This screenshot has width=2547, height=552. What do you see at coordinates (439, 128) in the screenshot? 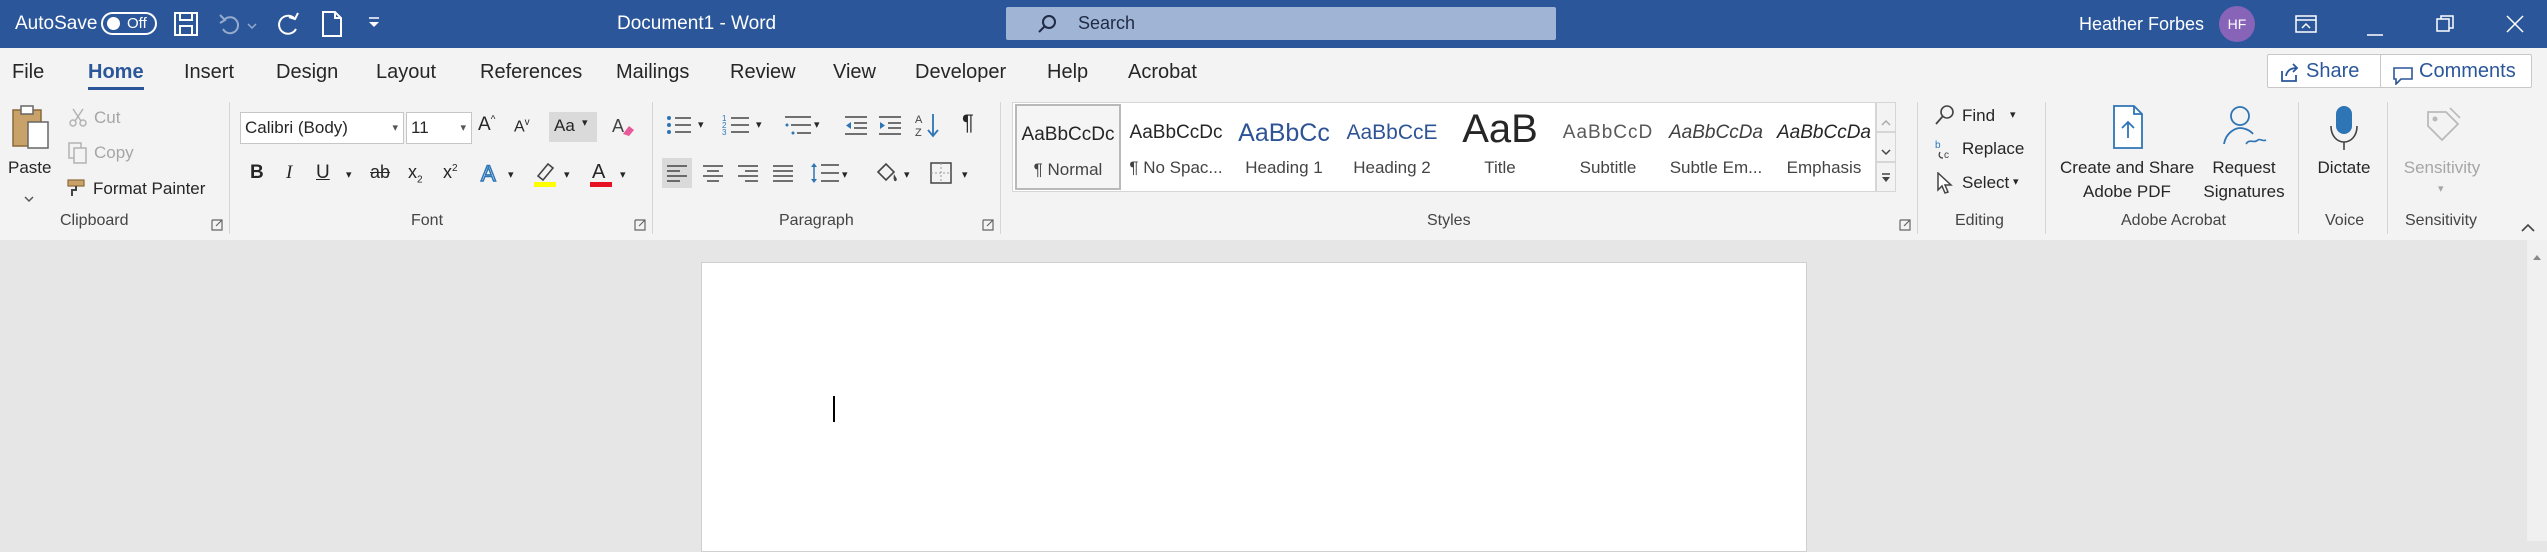
I see `font-size-combo: 11 ▾` at bounding box center [439, 128].